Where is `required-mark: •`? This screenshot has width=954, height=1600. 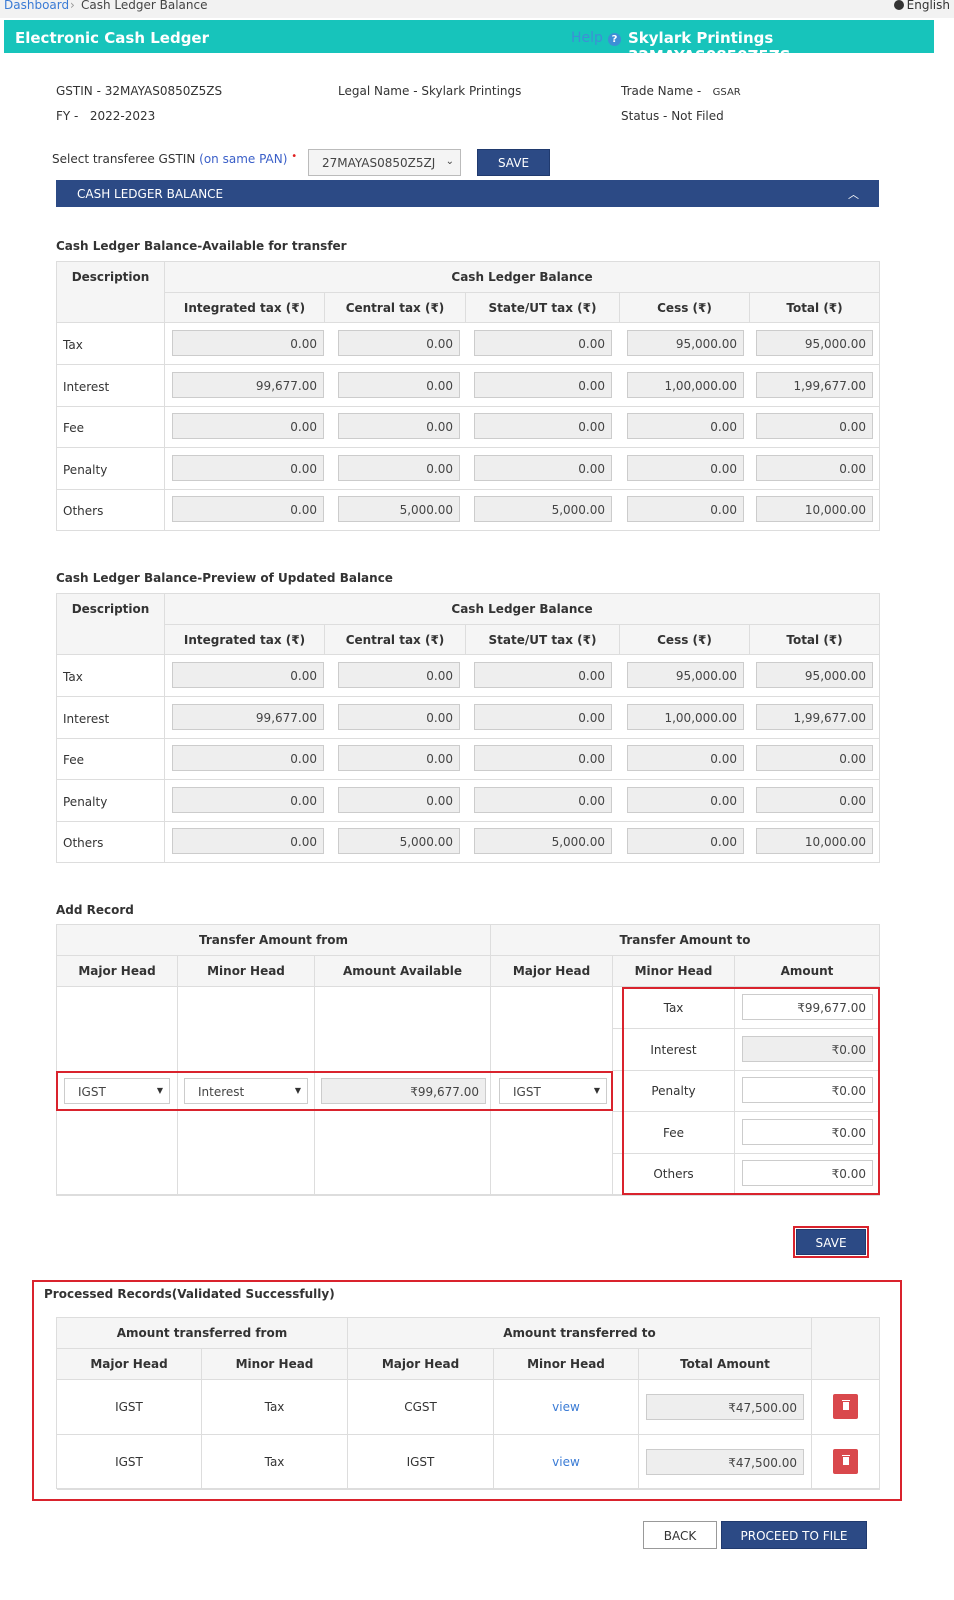
required-mark: • is located at coordinates (294, 156).